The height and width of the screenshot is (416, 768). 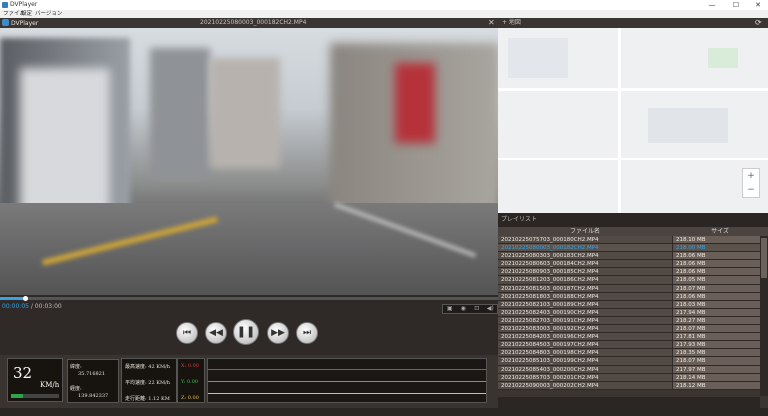 What do you see at coordinates (347, 381) in the screenshot?
I see `g-sensor-y-line` at bounding box center [347, 381].